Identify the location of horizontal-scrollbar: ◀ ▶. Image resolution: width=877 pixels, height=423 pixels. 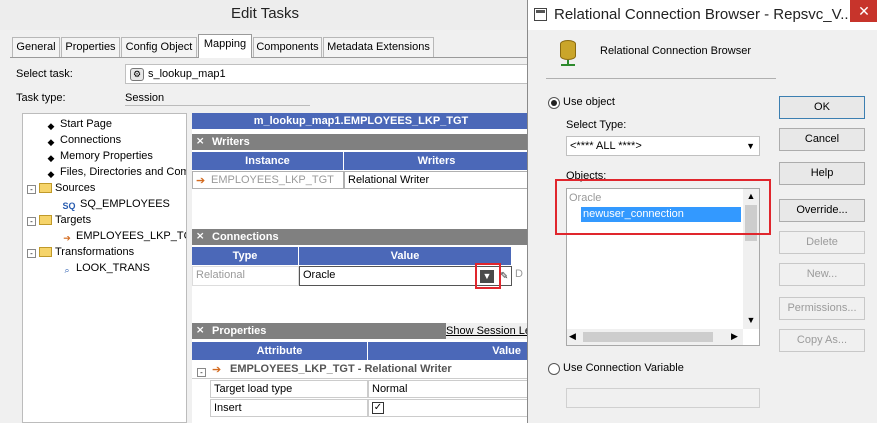
(655, 337).